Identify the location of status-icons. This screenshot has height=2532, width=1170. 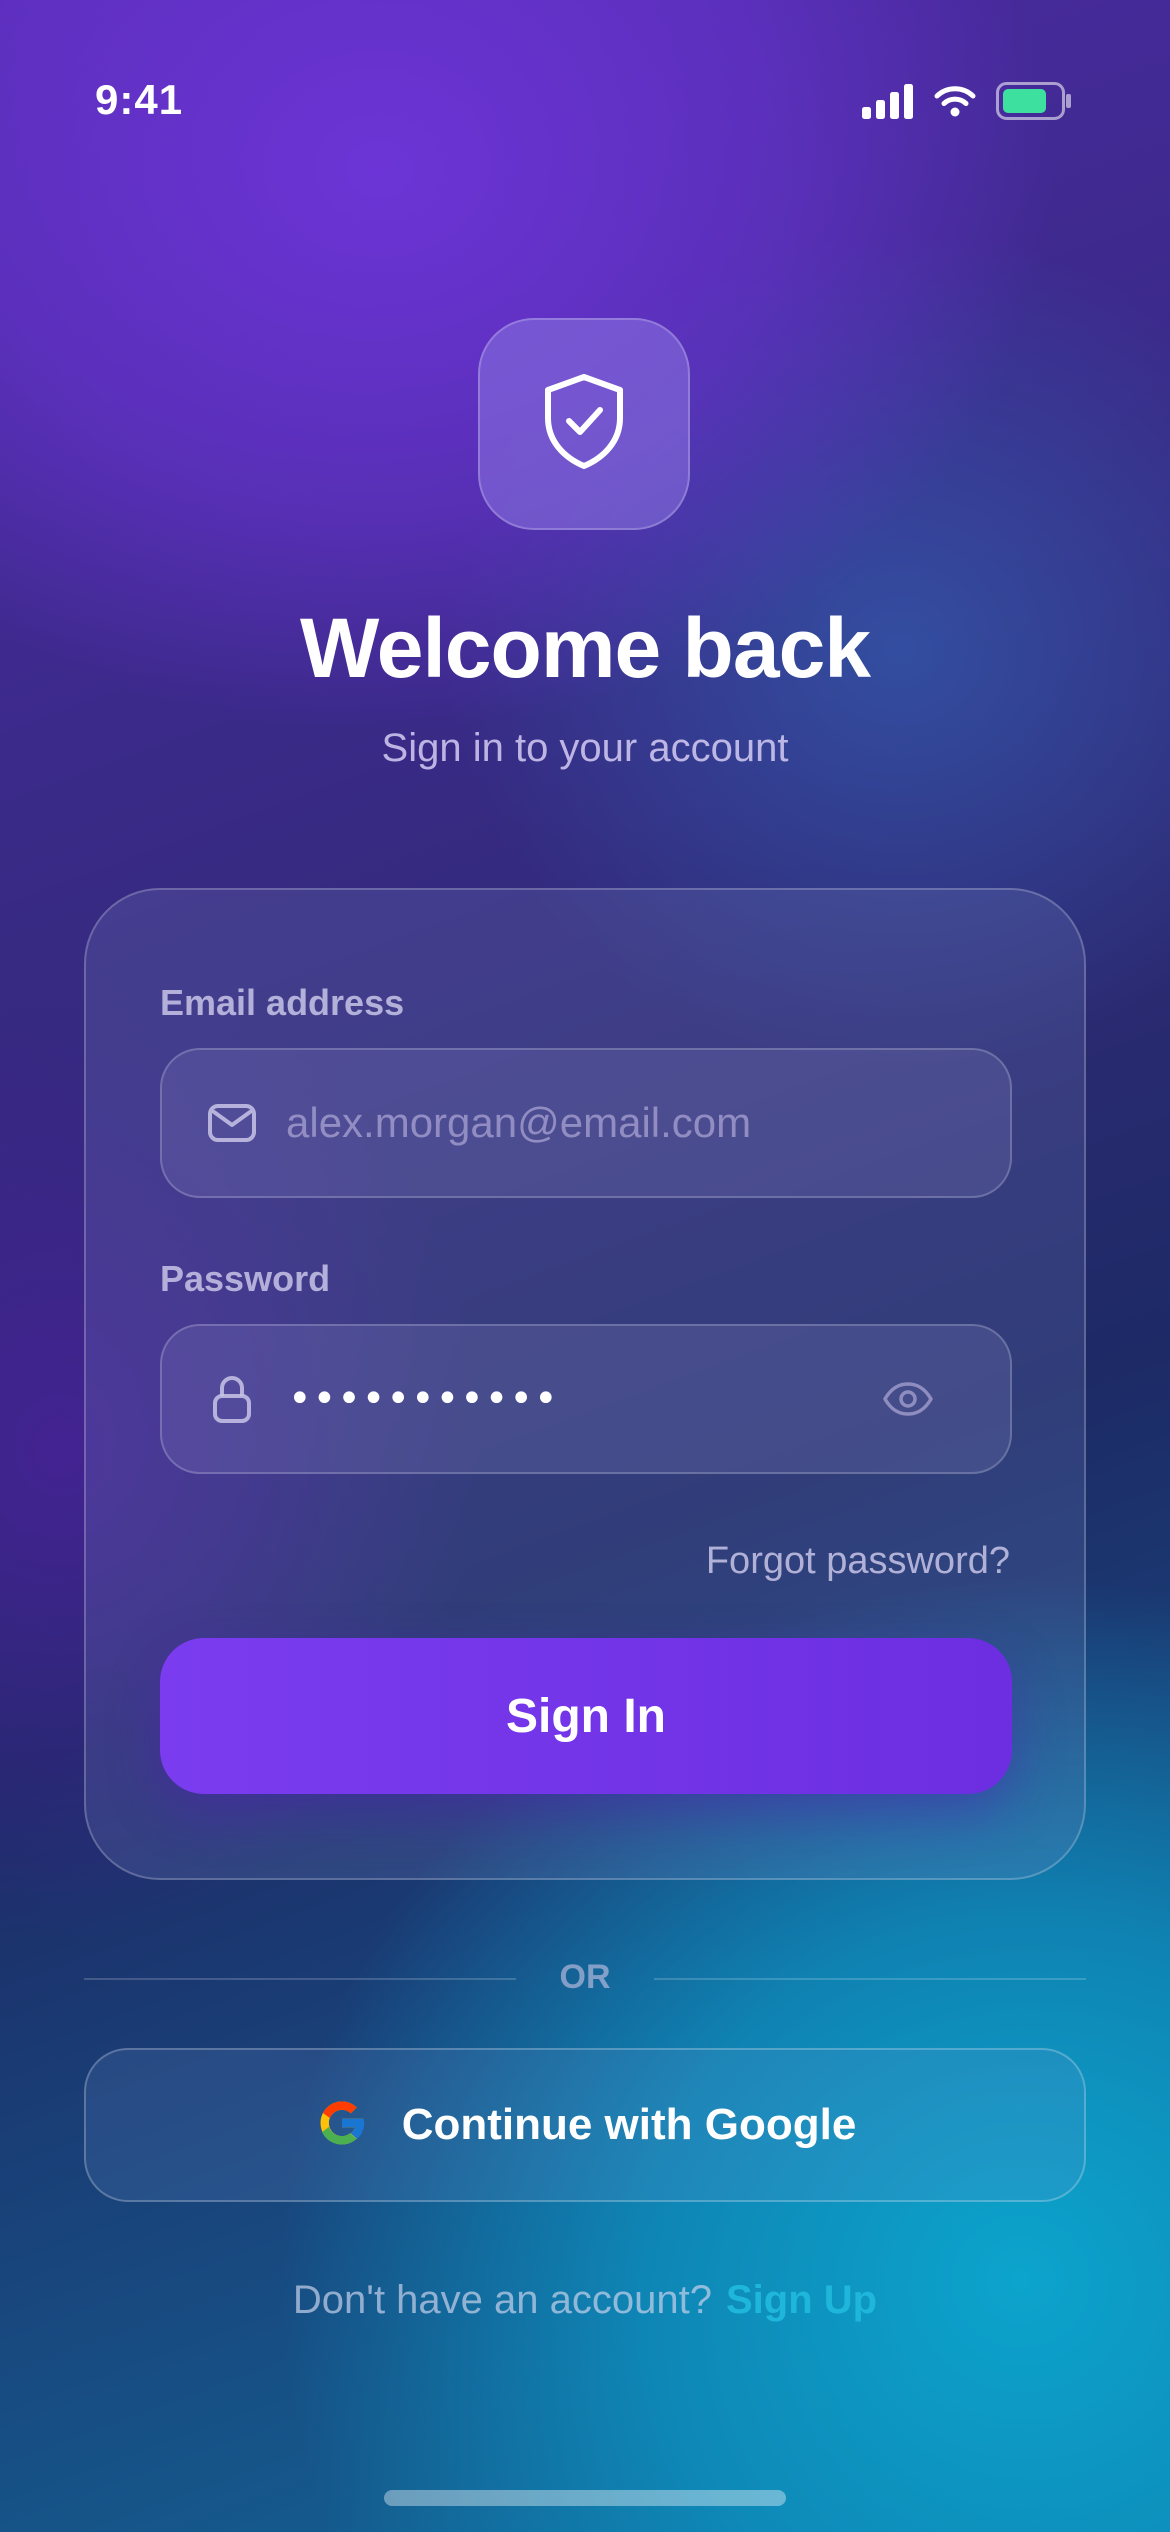
(967, 103).